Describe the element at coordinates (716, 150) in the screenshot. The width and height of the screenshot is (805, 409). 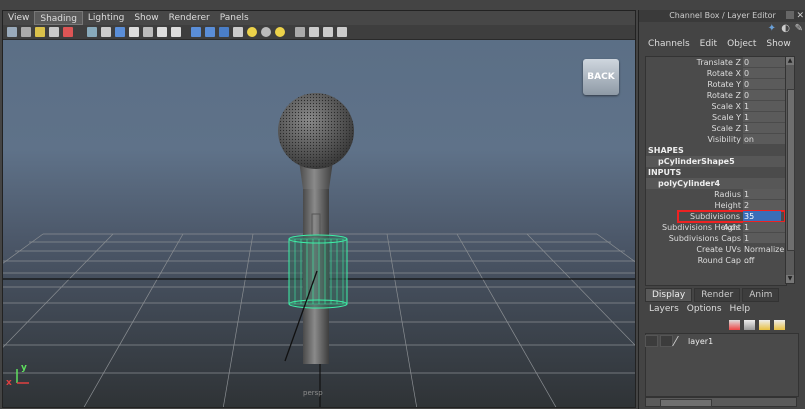
I see `shapes-header: SHAPES` at that location.